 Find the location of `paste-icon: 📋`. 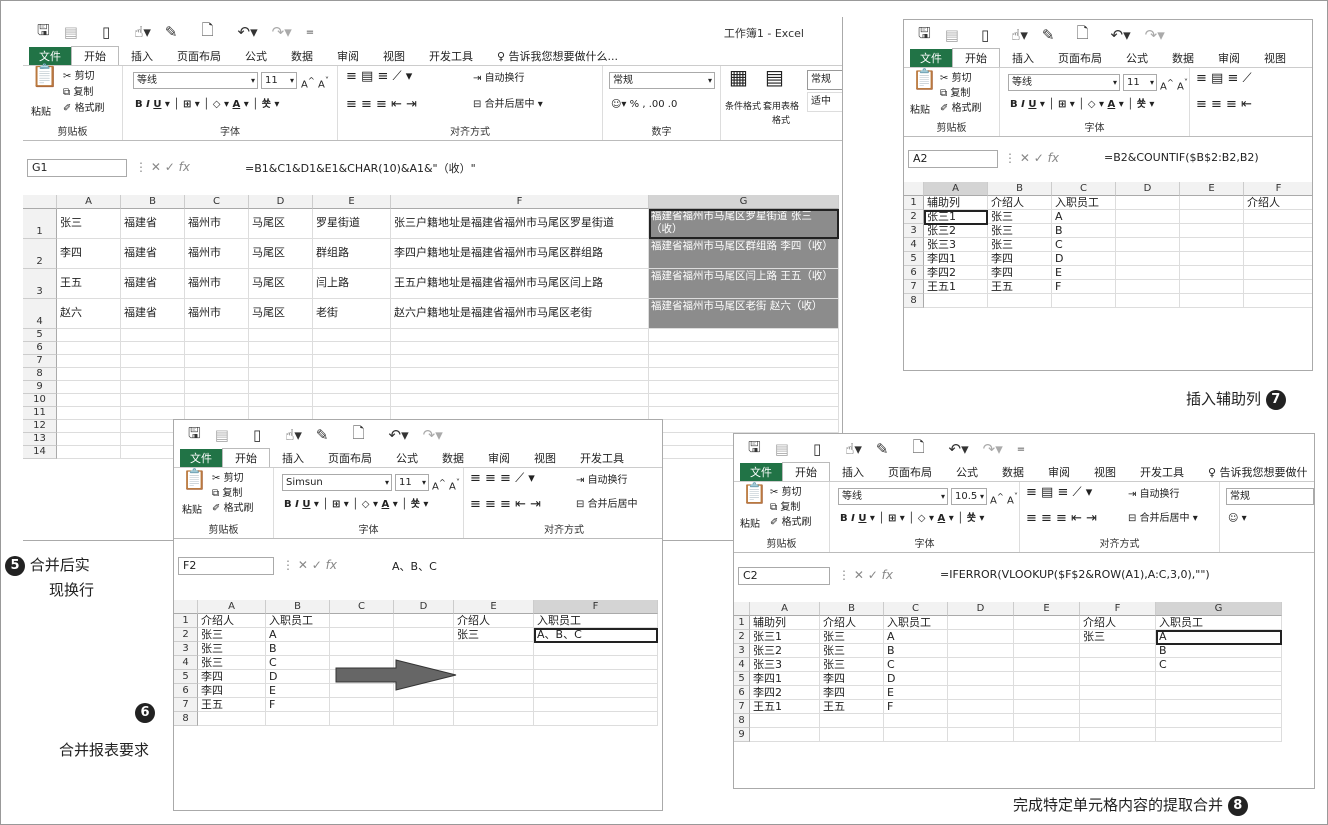

paste-icon: 📋 is located at coordinates (924, 79).